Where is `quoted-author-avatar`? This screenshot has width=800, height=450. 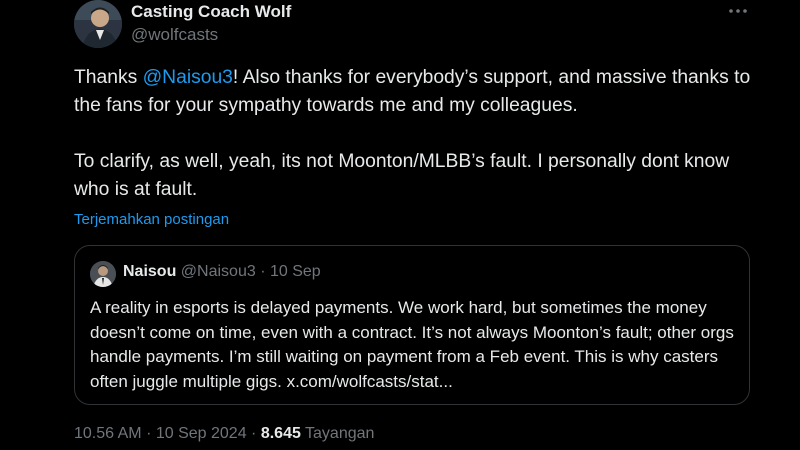
quoted-author-avatar is located at coordinates (103, 274).